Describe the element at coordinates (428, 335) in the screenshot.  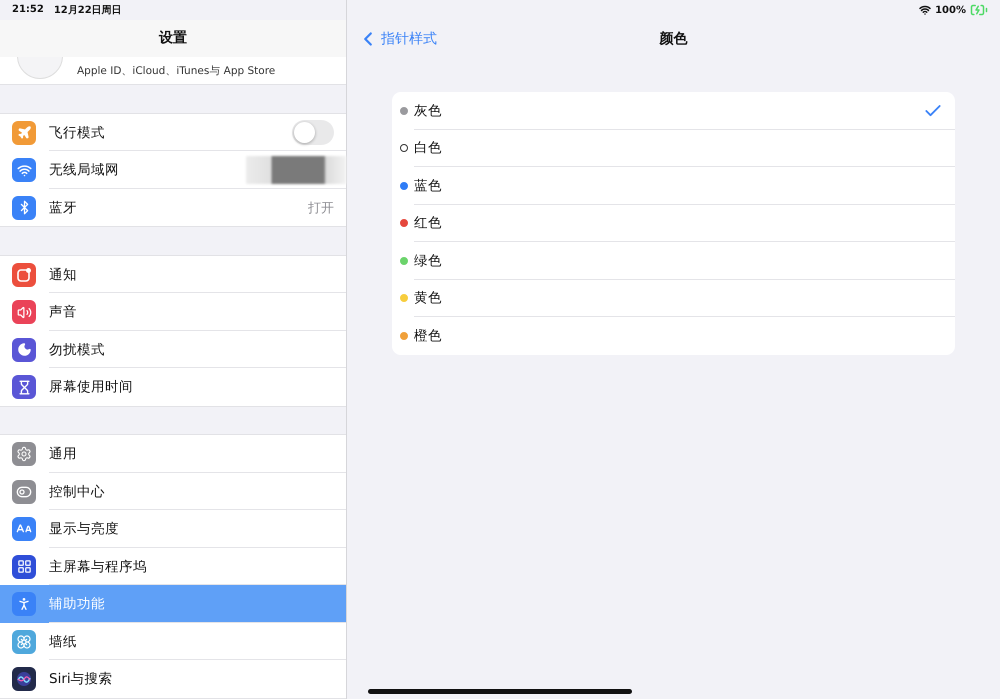
I see `option-label: 橙色` at that location.